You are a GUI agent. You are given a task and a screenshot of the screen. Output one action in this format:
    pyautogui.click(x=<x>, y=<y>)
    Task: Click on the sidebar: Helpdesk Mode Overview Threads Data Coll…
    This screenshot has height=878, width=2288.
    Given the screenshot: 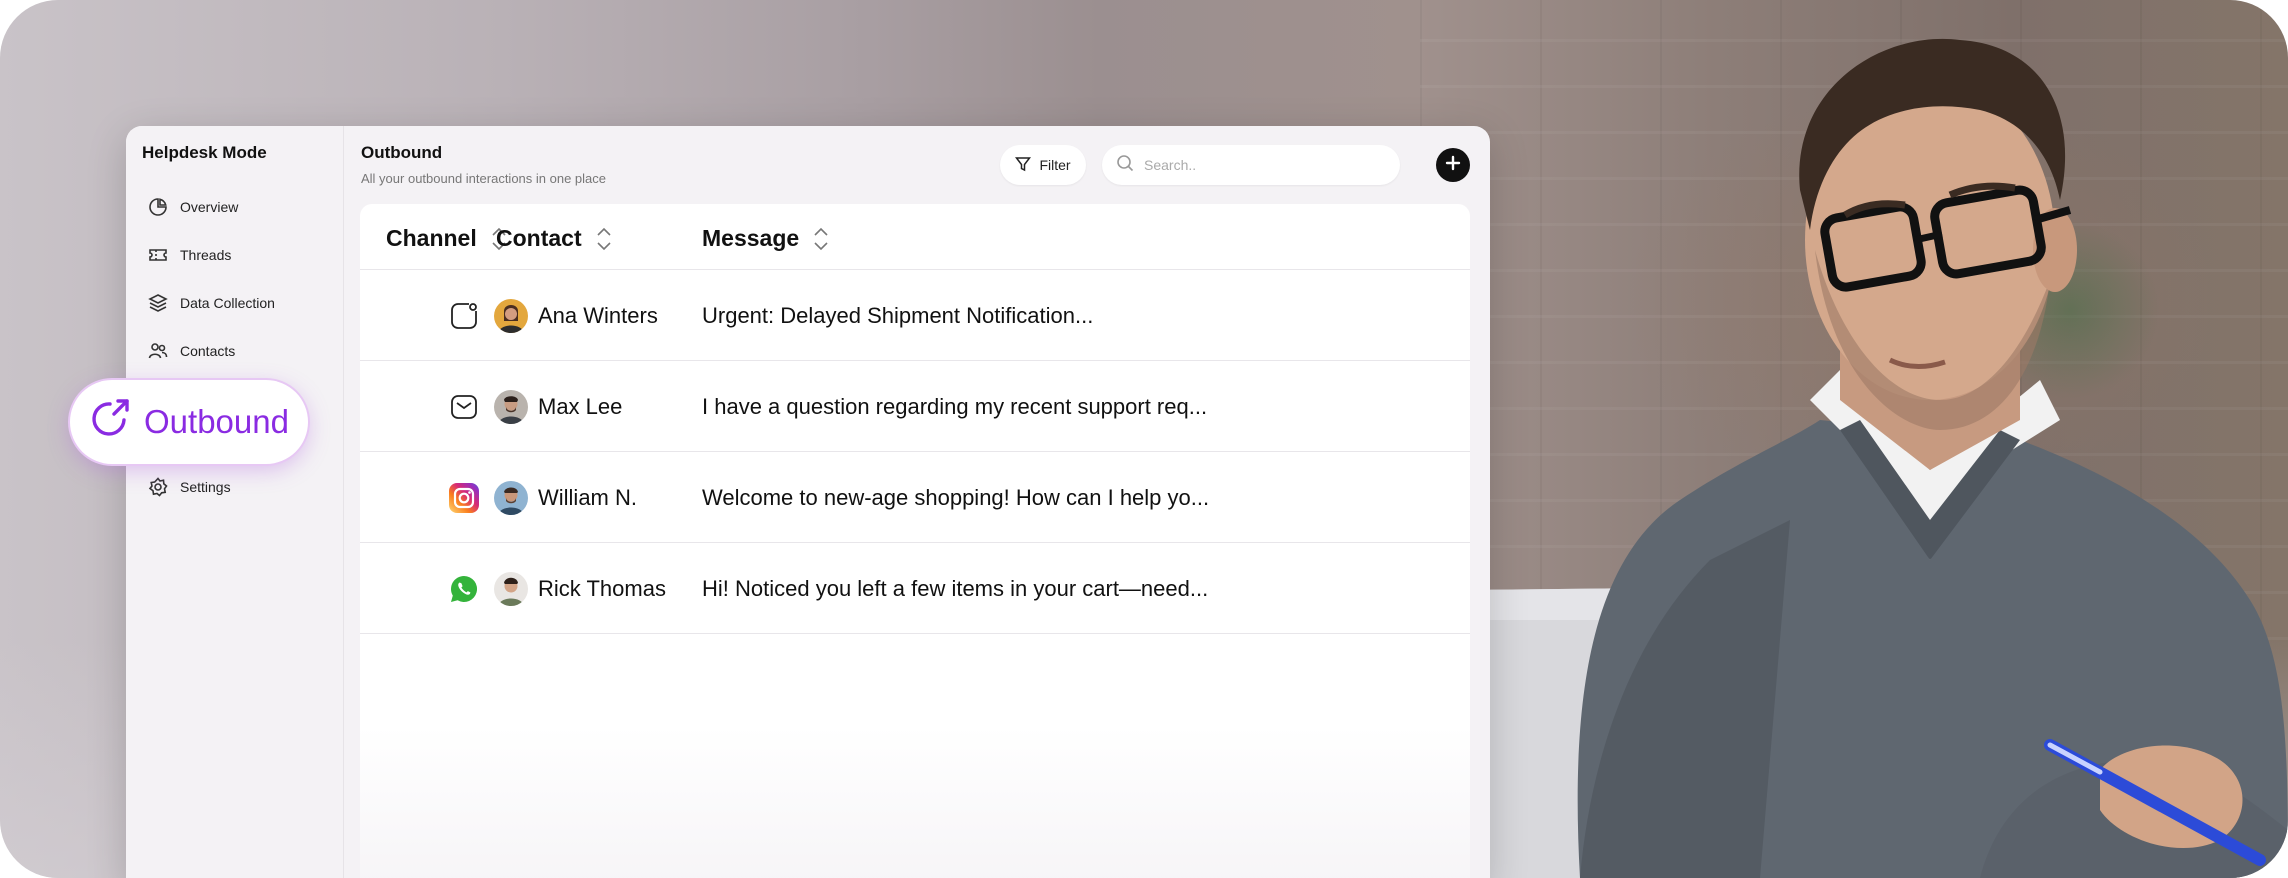 What is the action you would take?
    pyautogui.click(x=235, y=502)
    